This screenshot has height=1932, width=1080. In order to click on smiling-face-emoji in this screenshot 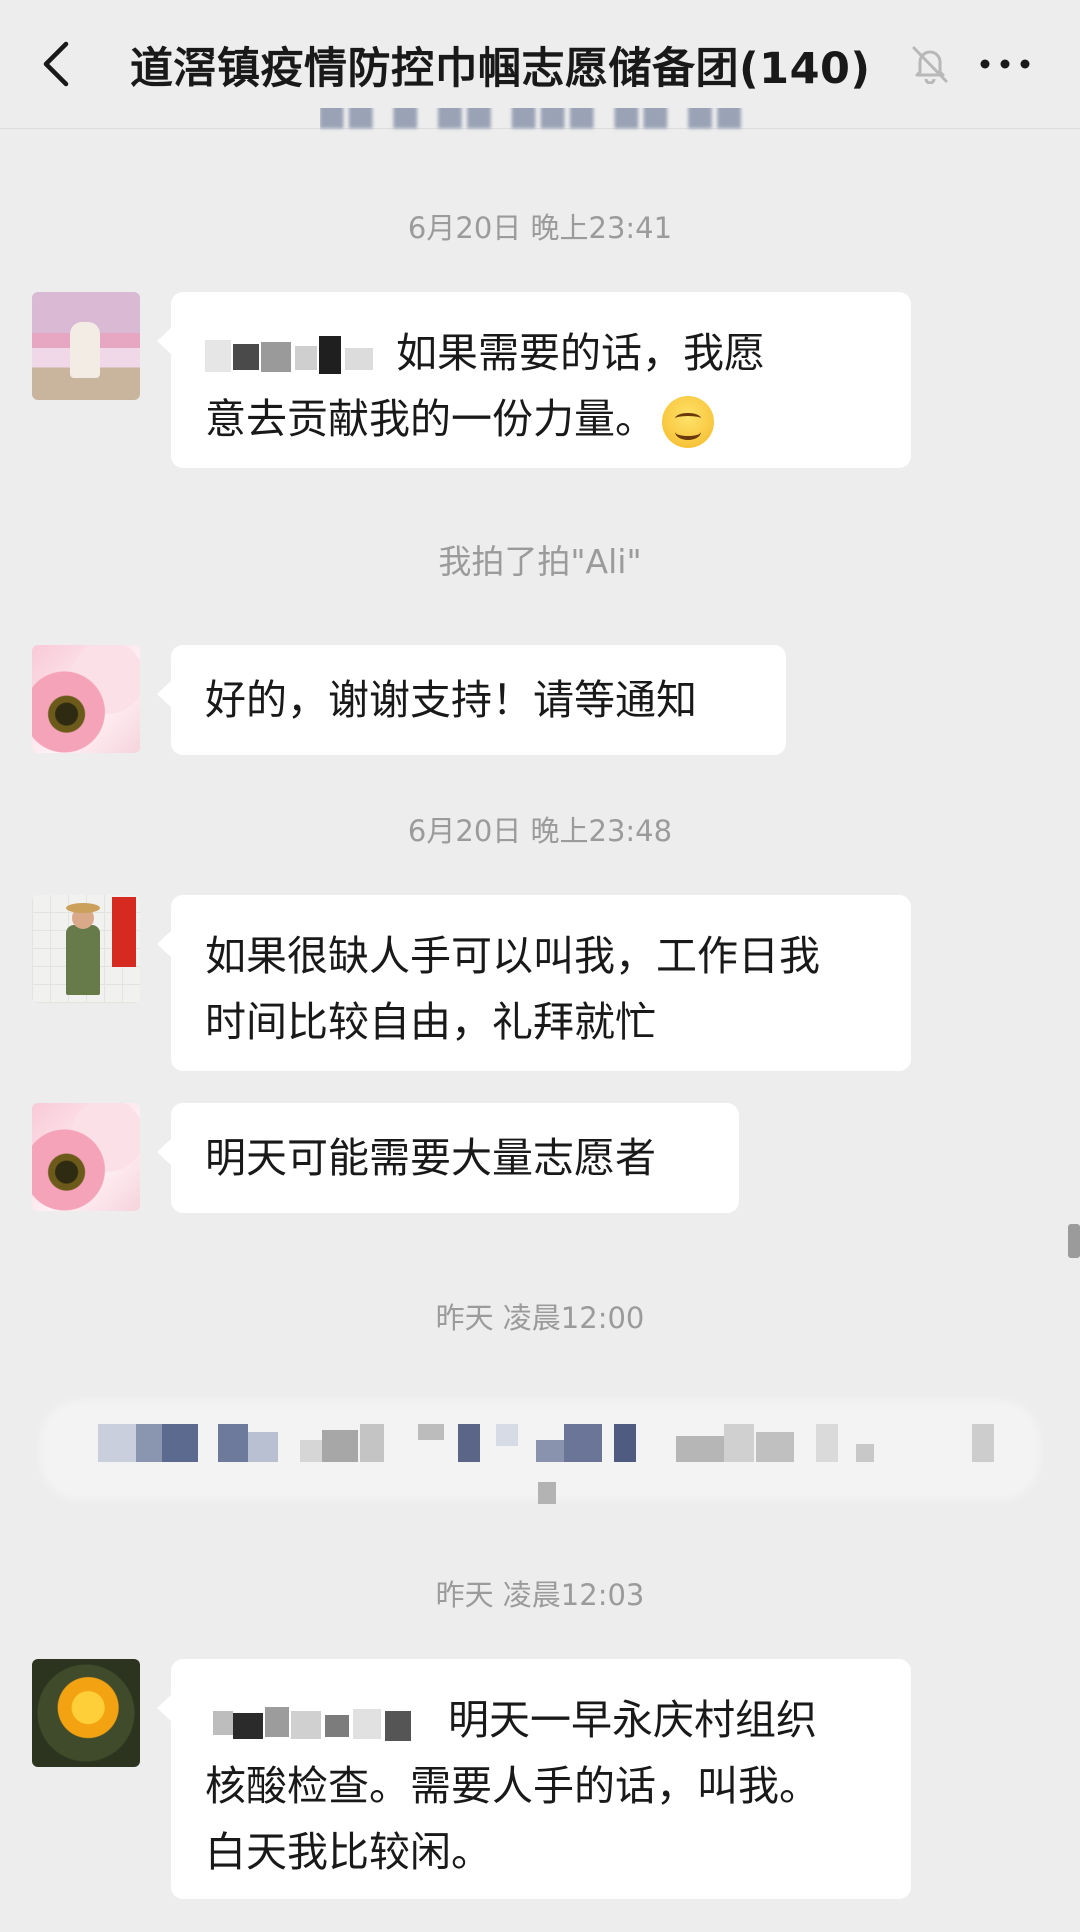, I will do `click(688, 422)`.